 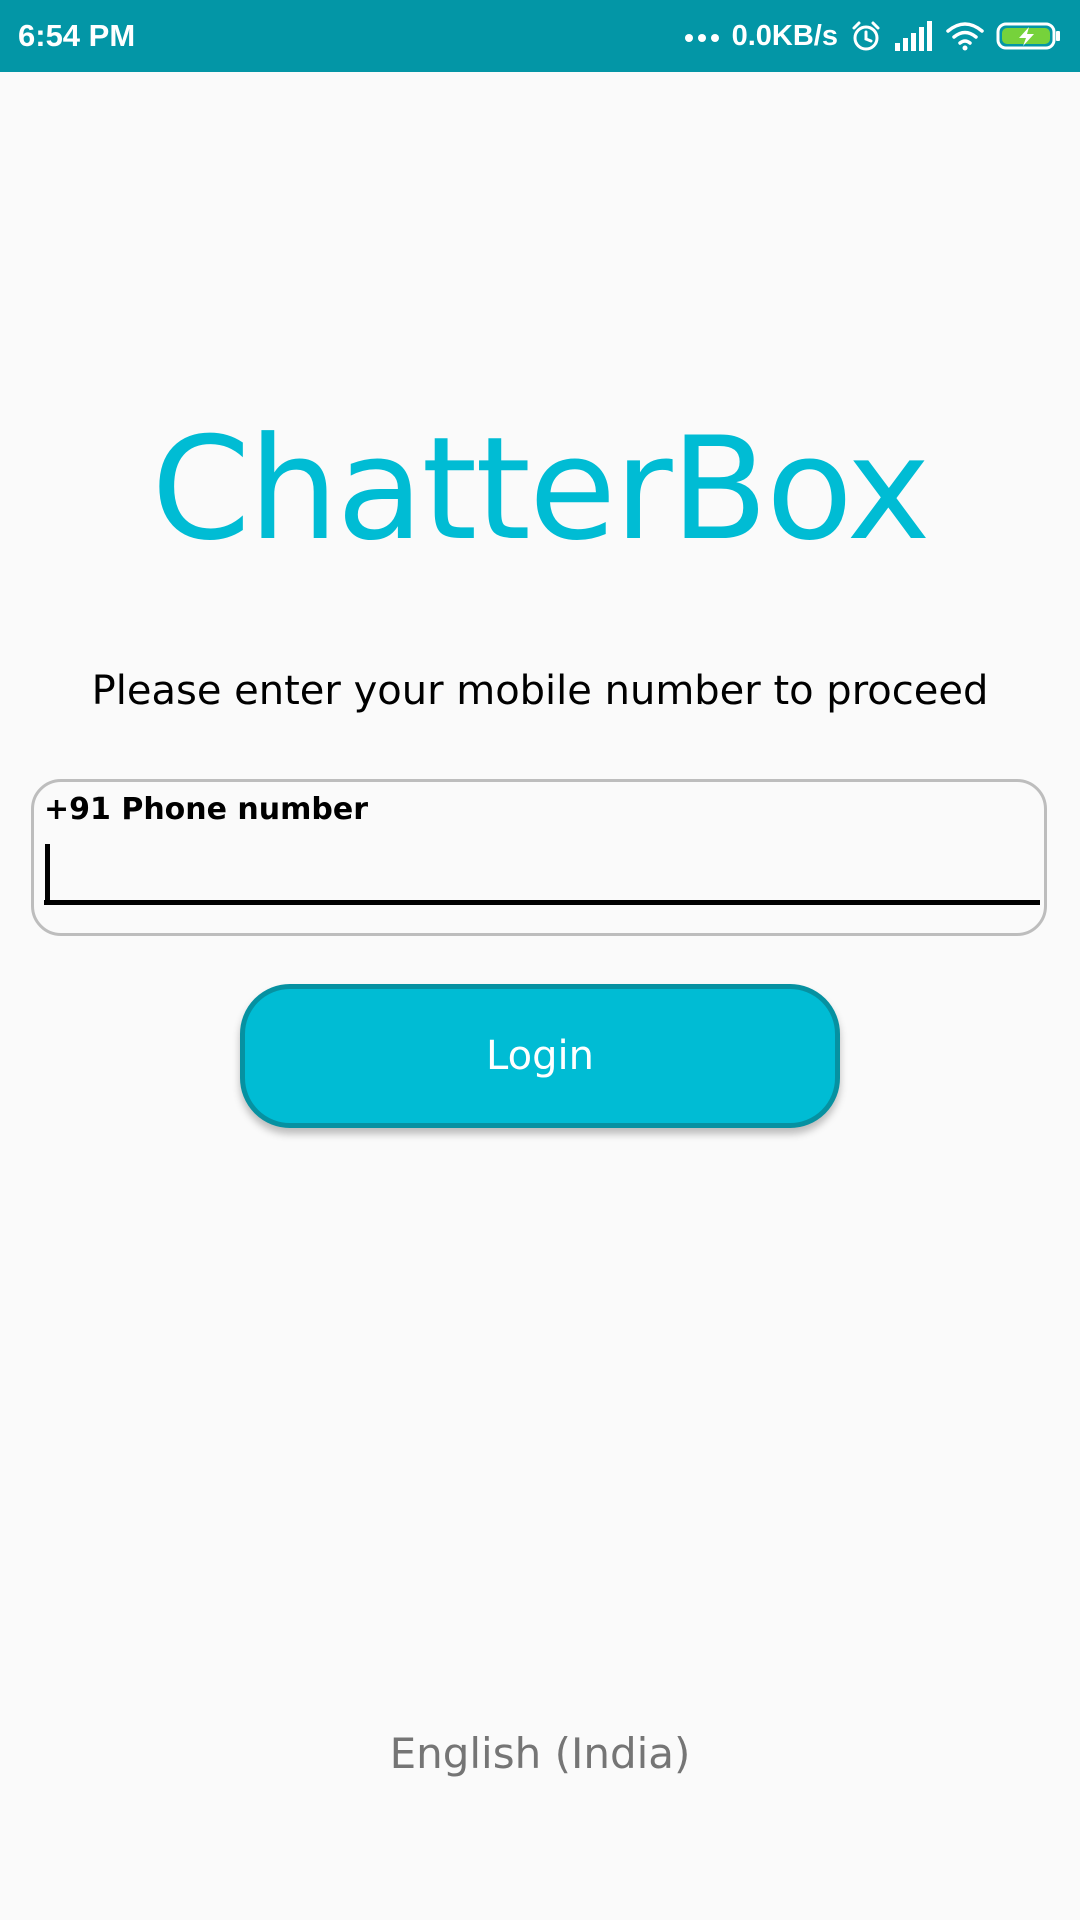 What do you see at coordinates (784, 36) in the screenshot?
I see `network-speed: 0.0KB/s` at bounding box center [784, 36].